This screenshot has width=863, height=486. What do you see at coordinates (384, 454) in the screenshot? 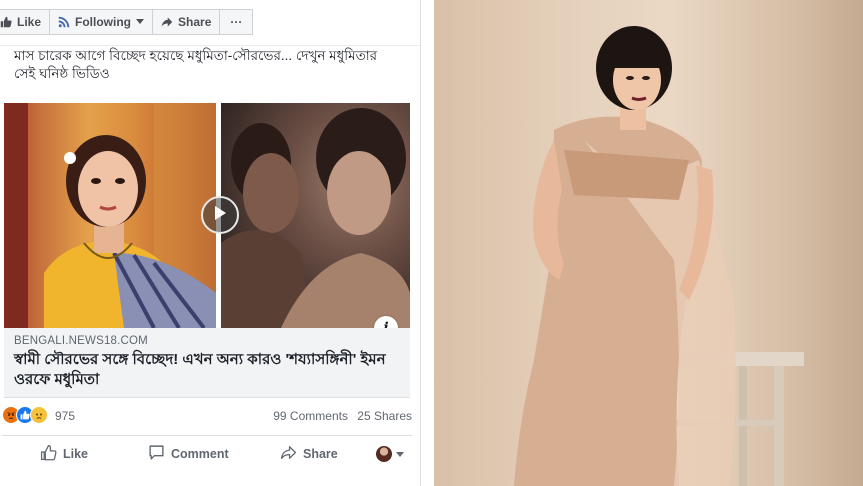
I see `avatar` at bounding box center [384, 454].